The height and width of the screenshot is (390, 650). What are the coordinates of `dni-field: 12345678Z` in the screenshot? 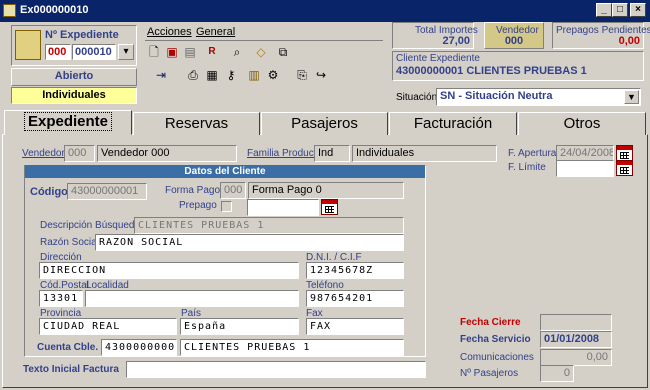 It's located at (355, 270).